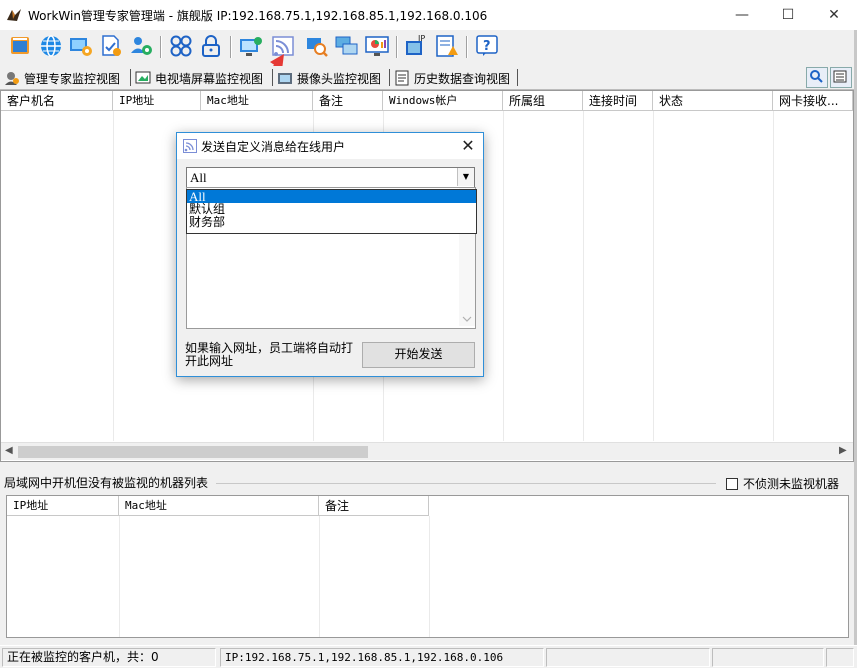  I want to click on group-dropdown-list: All 默认组 财务部, so click(331, 211).